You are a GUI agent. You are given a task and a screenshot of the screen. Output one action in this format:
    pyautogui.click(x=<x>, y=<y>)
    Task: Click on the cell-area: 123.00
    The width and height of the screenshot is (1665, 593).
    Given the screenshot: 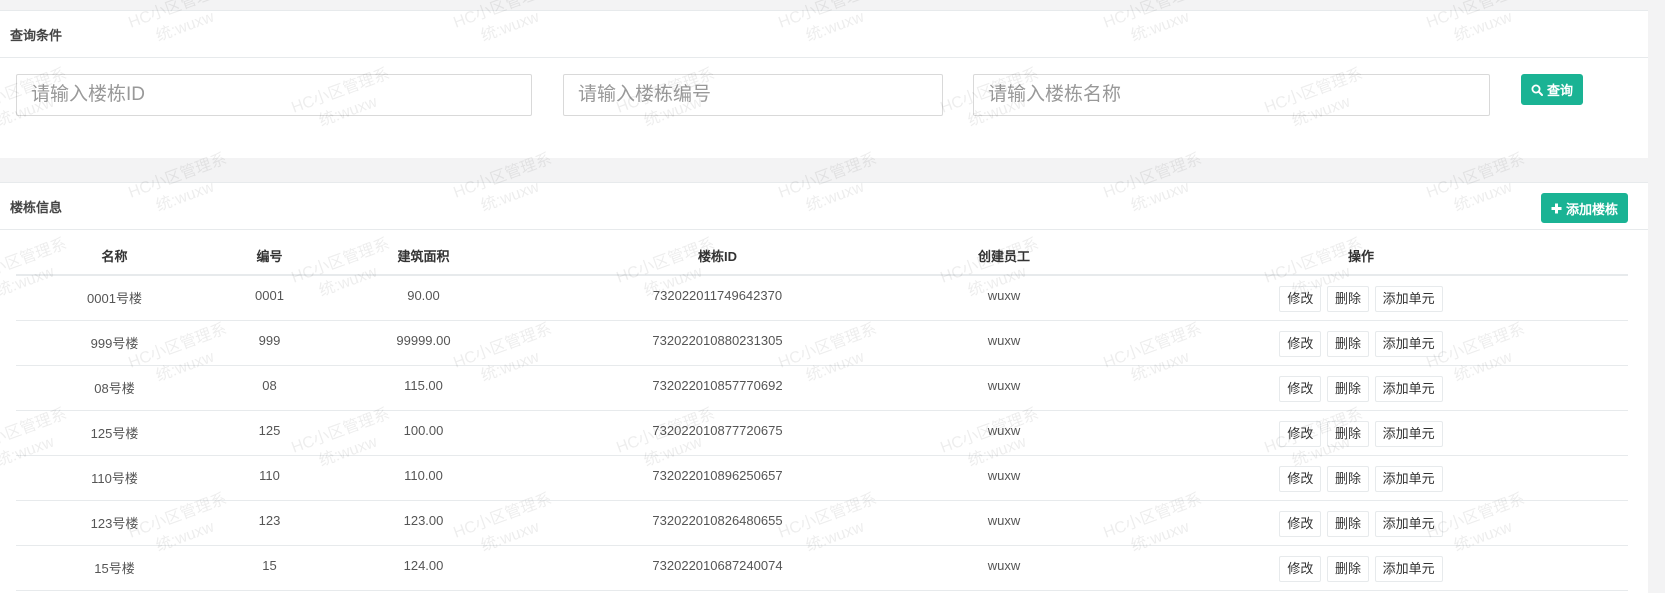 What is the action you would take?
    pyautogui.click(x=423, y=523)
    